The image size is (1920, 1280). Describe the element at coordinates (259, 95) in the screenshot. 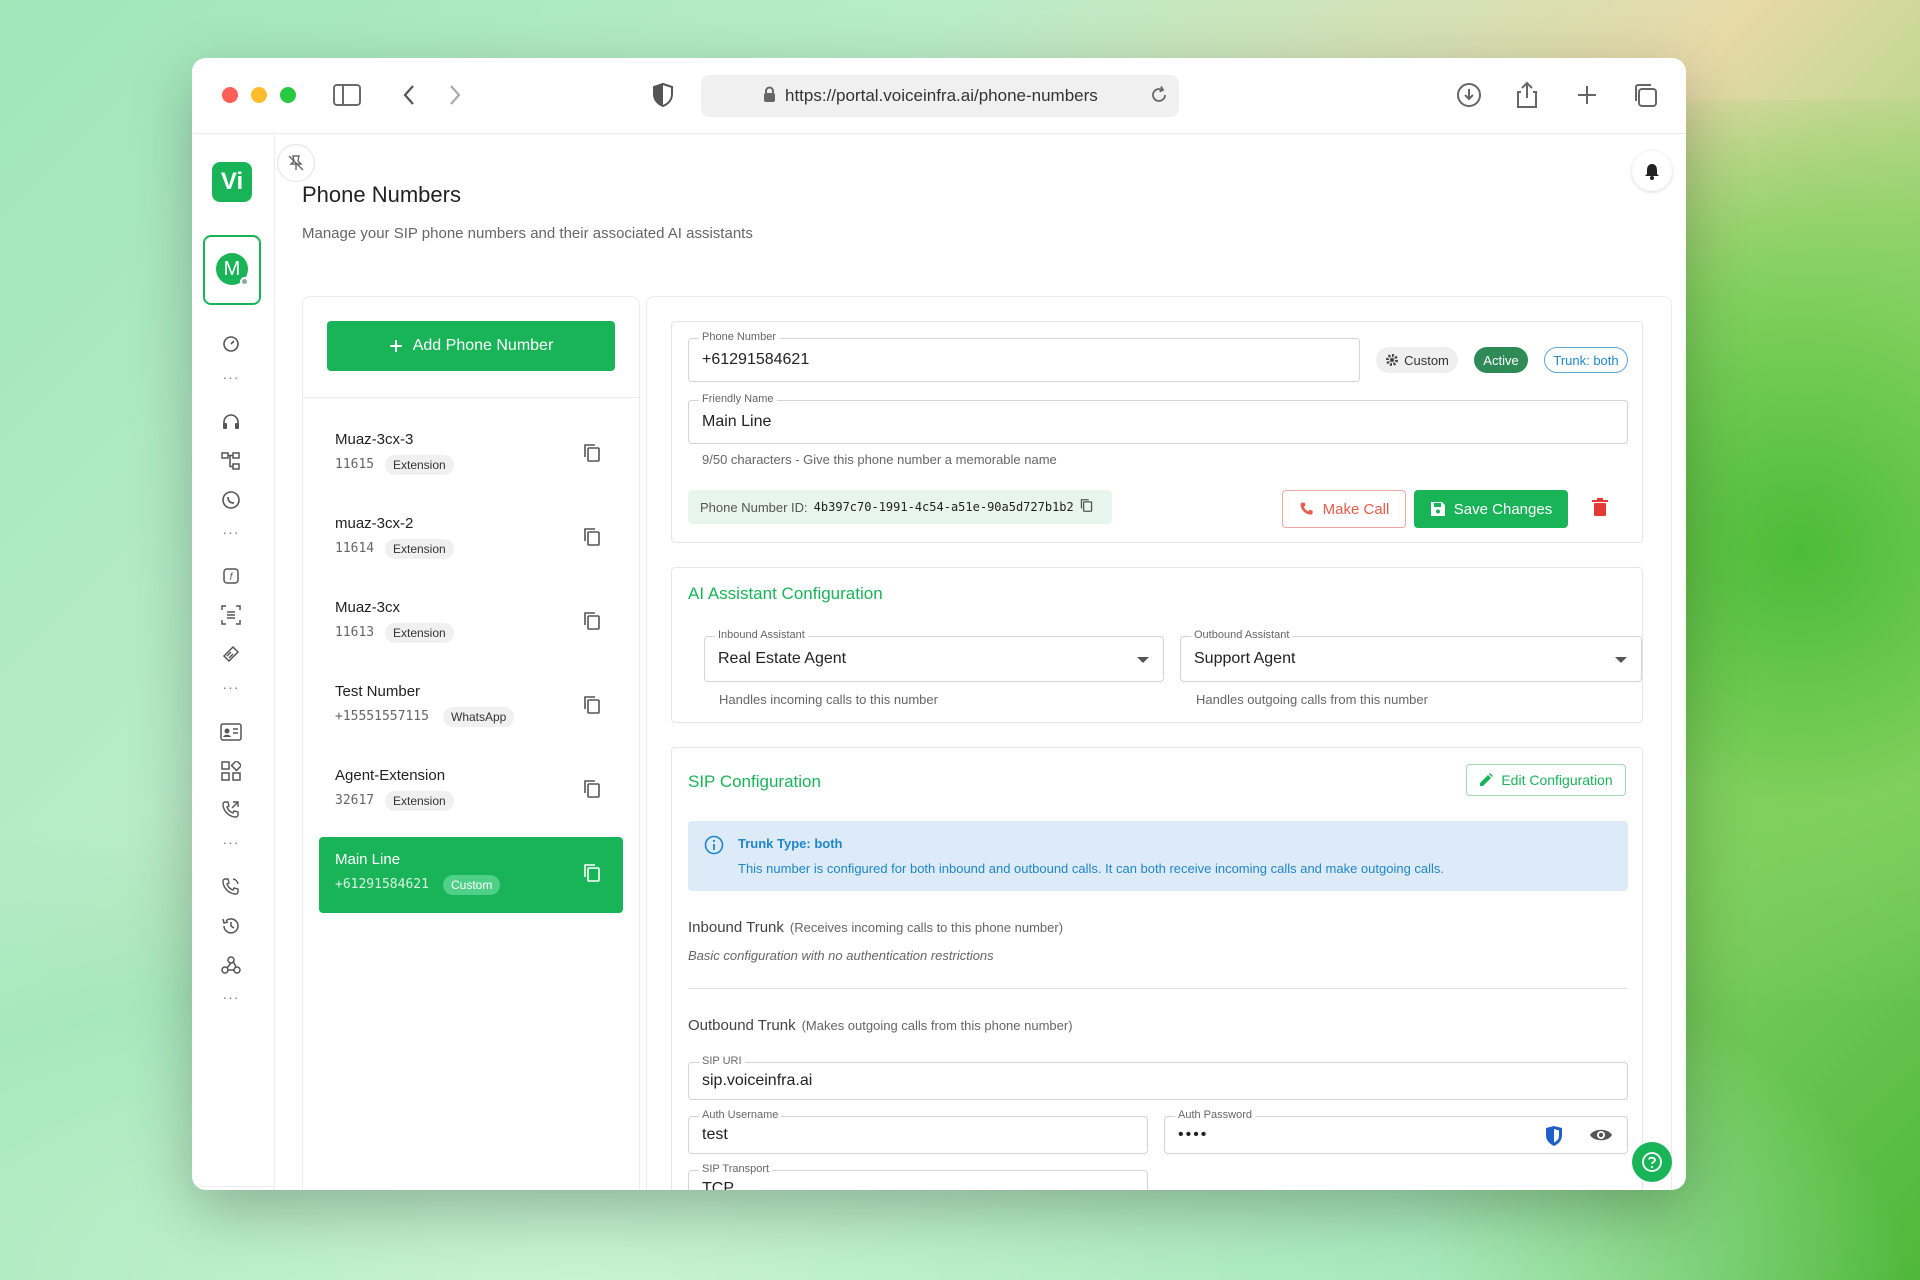

I see `minimize-window-button` at that location.